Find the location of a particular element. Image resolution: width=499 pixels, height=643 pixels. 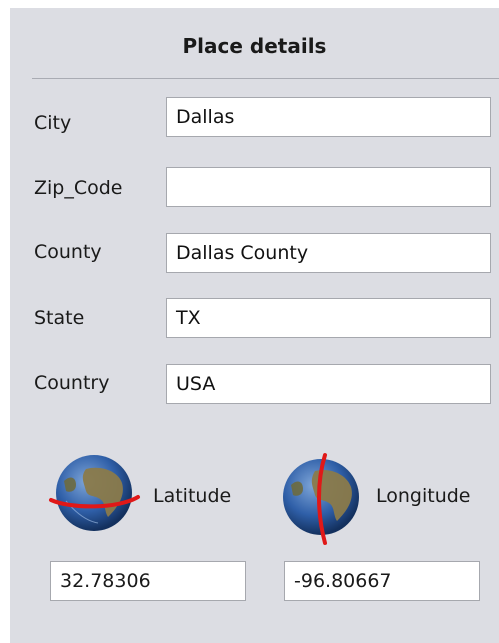

country-label: Country is located at coordinates (72, 383).